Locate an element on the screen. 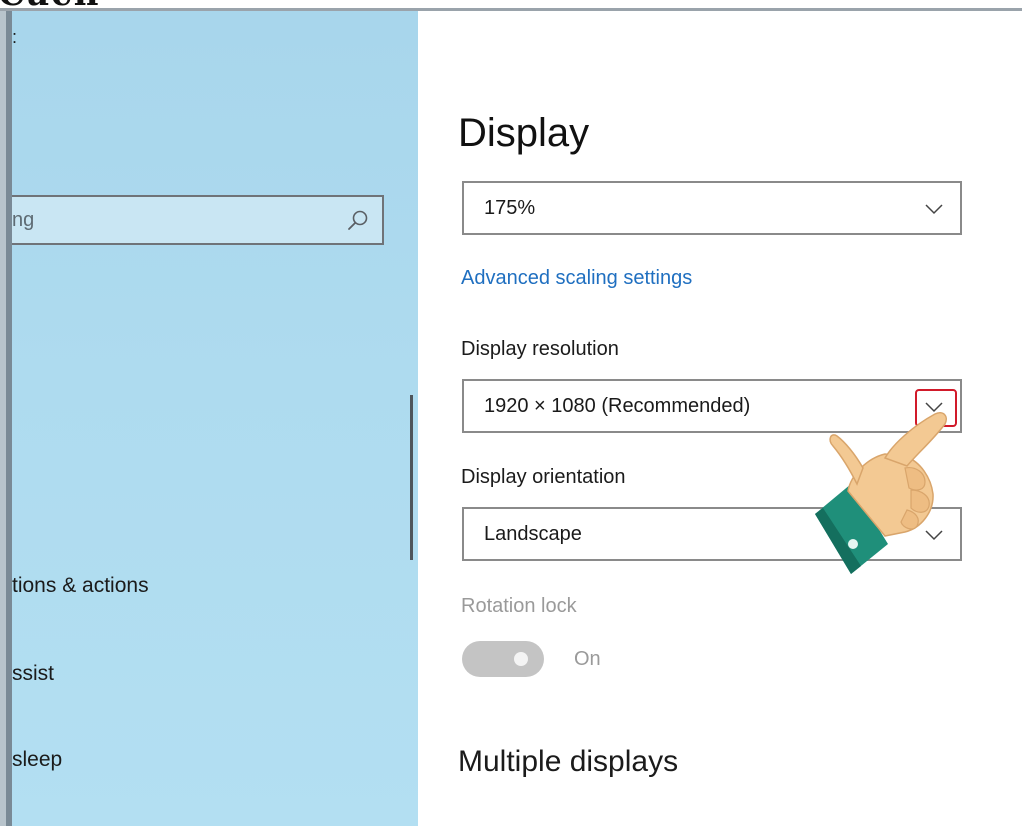 The image size is (1022, 826). left-window-edge-highlight is located at coordinates (3, 418).